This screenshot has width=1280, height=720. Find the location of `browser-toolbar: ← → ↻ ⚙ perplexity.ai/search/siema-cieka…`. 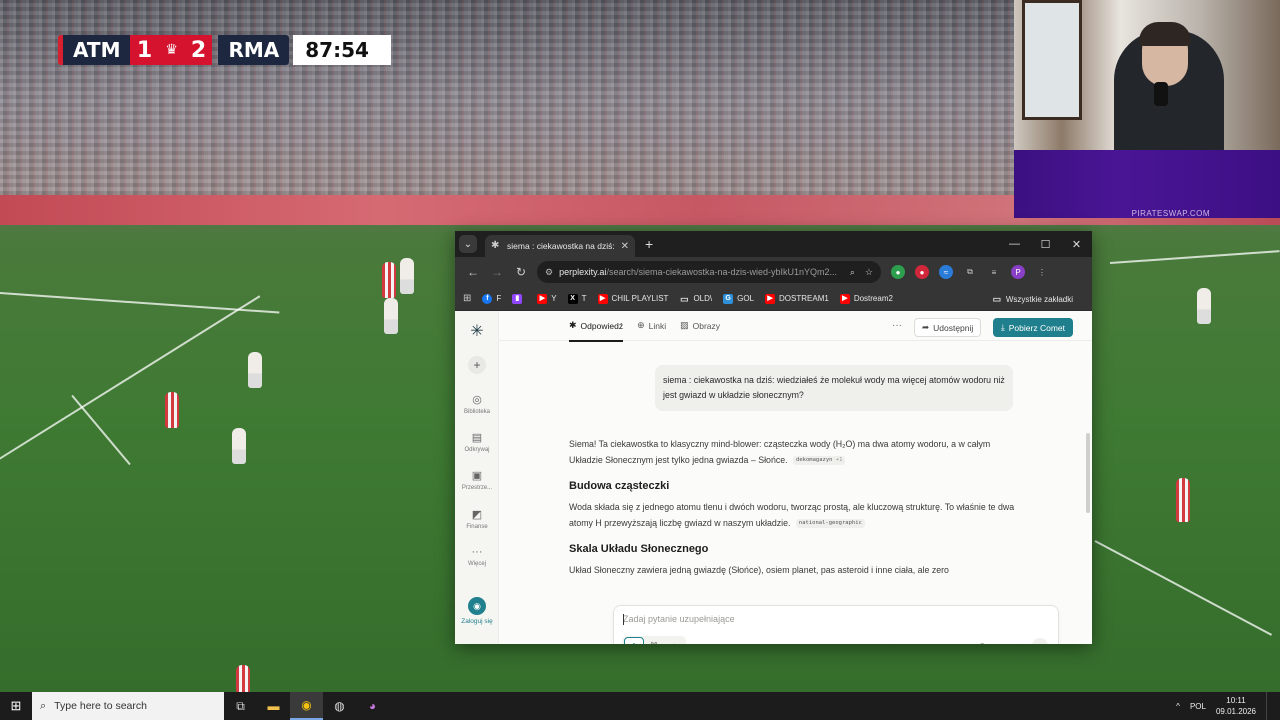

browser-toolbar: ← → ↻ ⚙ perplexity.ai/search/siema-cieka… is located at coordinates (773, 272).